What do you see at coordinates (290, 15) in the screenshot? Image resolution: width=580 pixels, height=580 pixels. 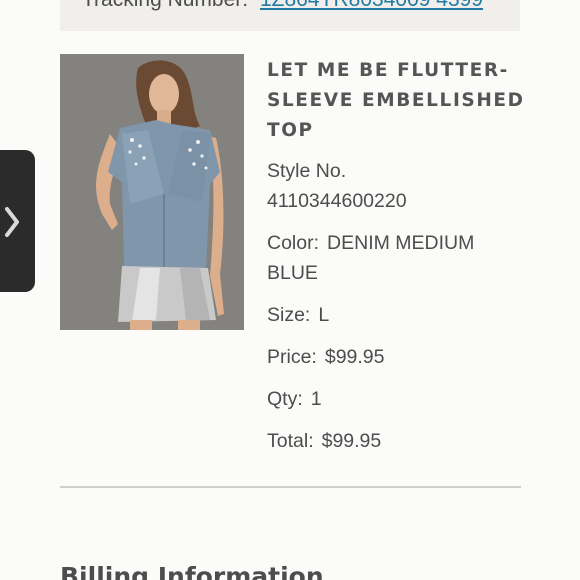 I see `tracking-box: Tracking Number: 1Z864YR8034009 4399` at bounding box center [290, 15].